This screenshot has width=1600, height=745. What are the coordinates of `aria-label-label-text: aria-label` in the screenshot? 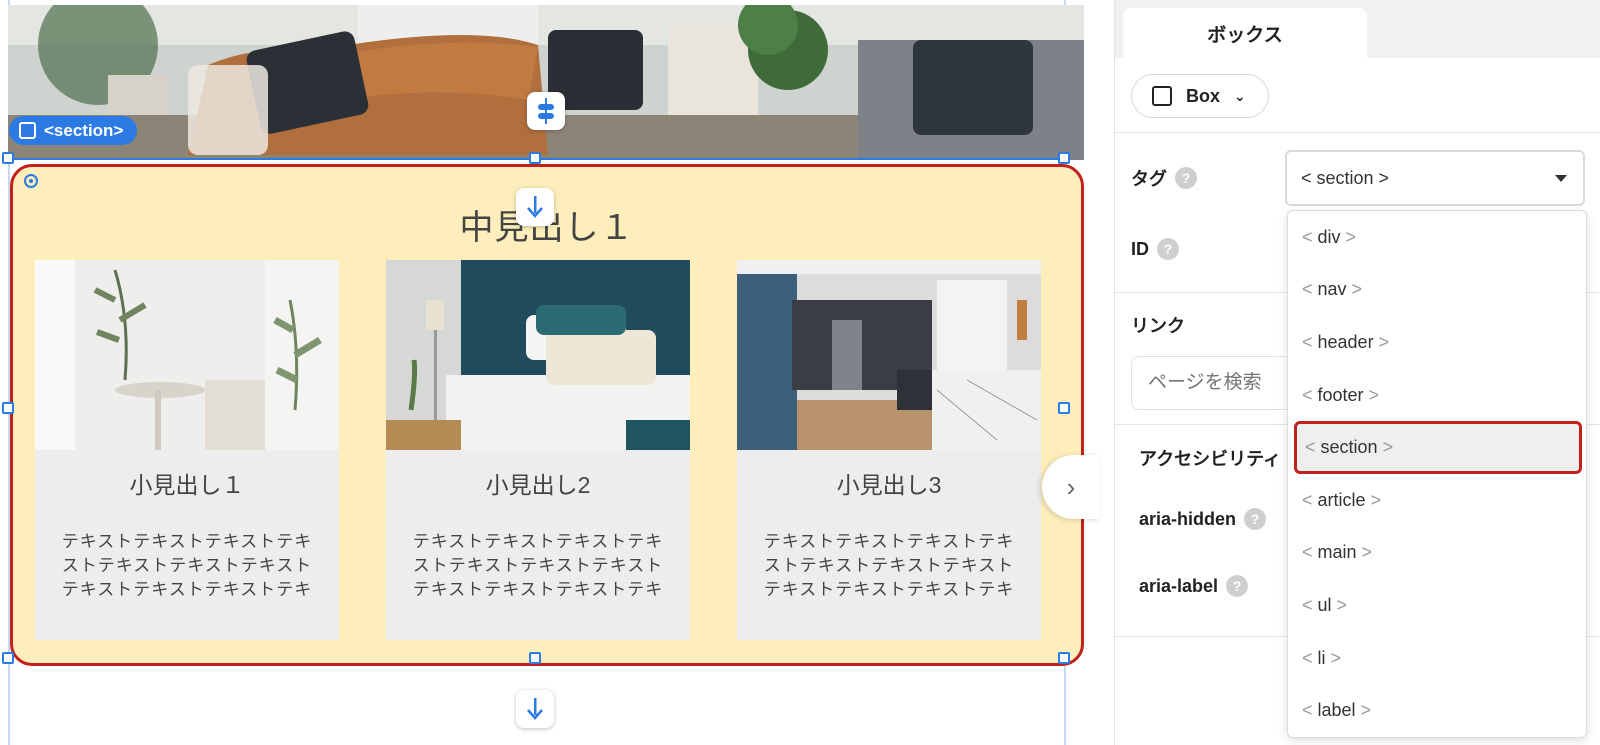 It's located at (1179, 585).